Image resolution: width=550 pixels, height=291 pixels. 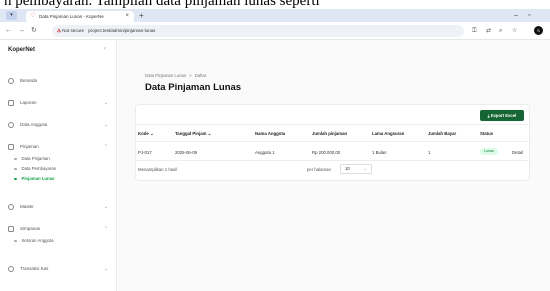 What do you see at coordinates (61, 178) in the screenshot?
I see `sidebar-subitem-pinjaman-lunas: Pinjaman Lunas` at bounding box center [61, 178].